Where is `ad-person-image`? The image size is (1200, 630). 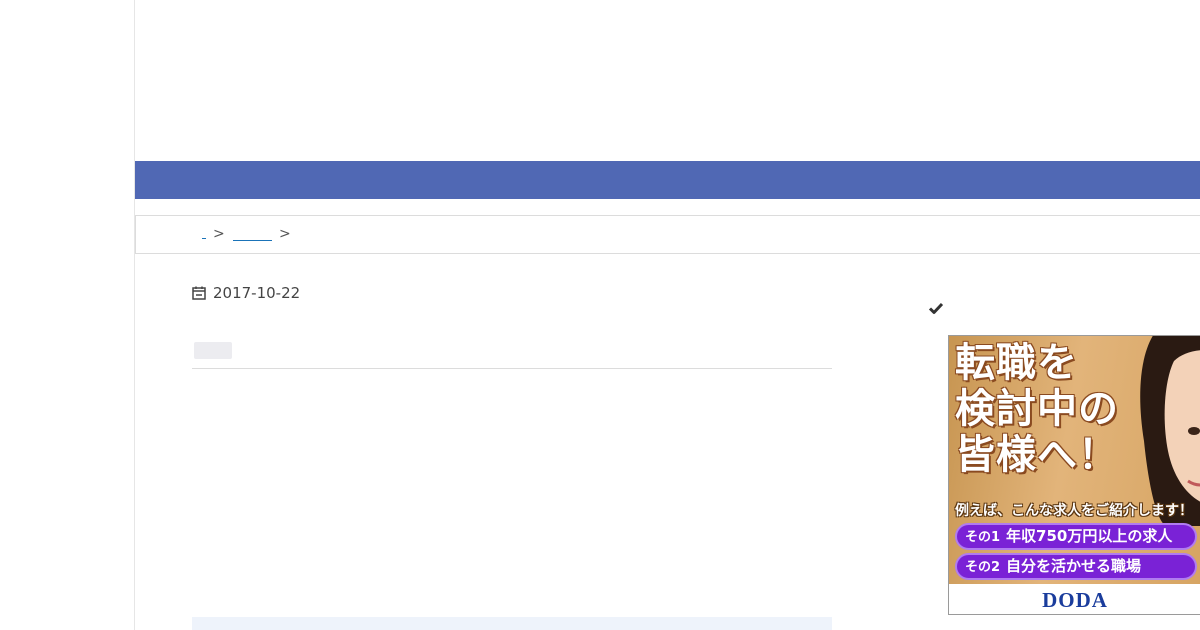
ad-person-image is located at coordinates (1170, 431).